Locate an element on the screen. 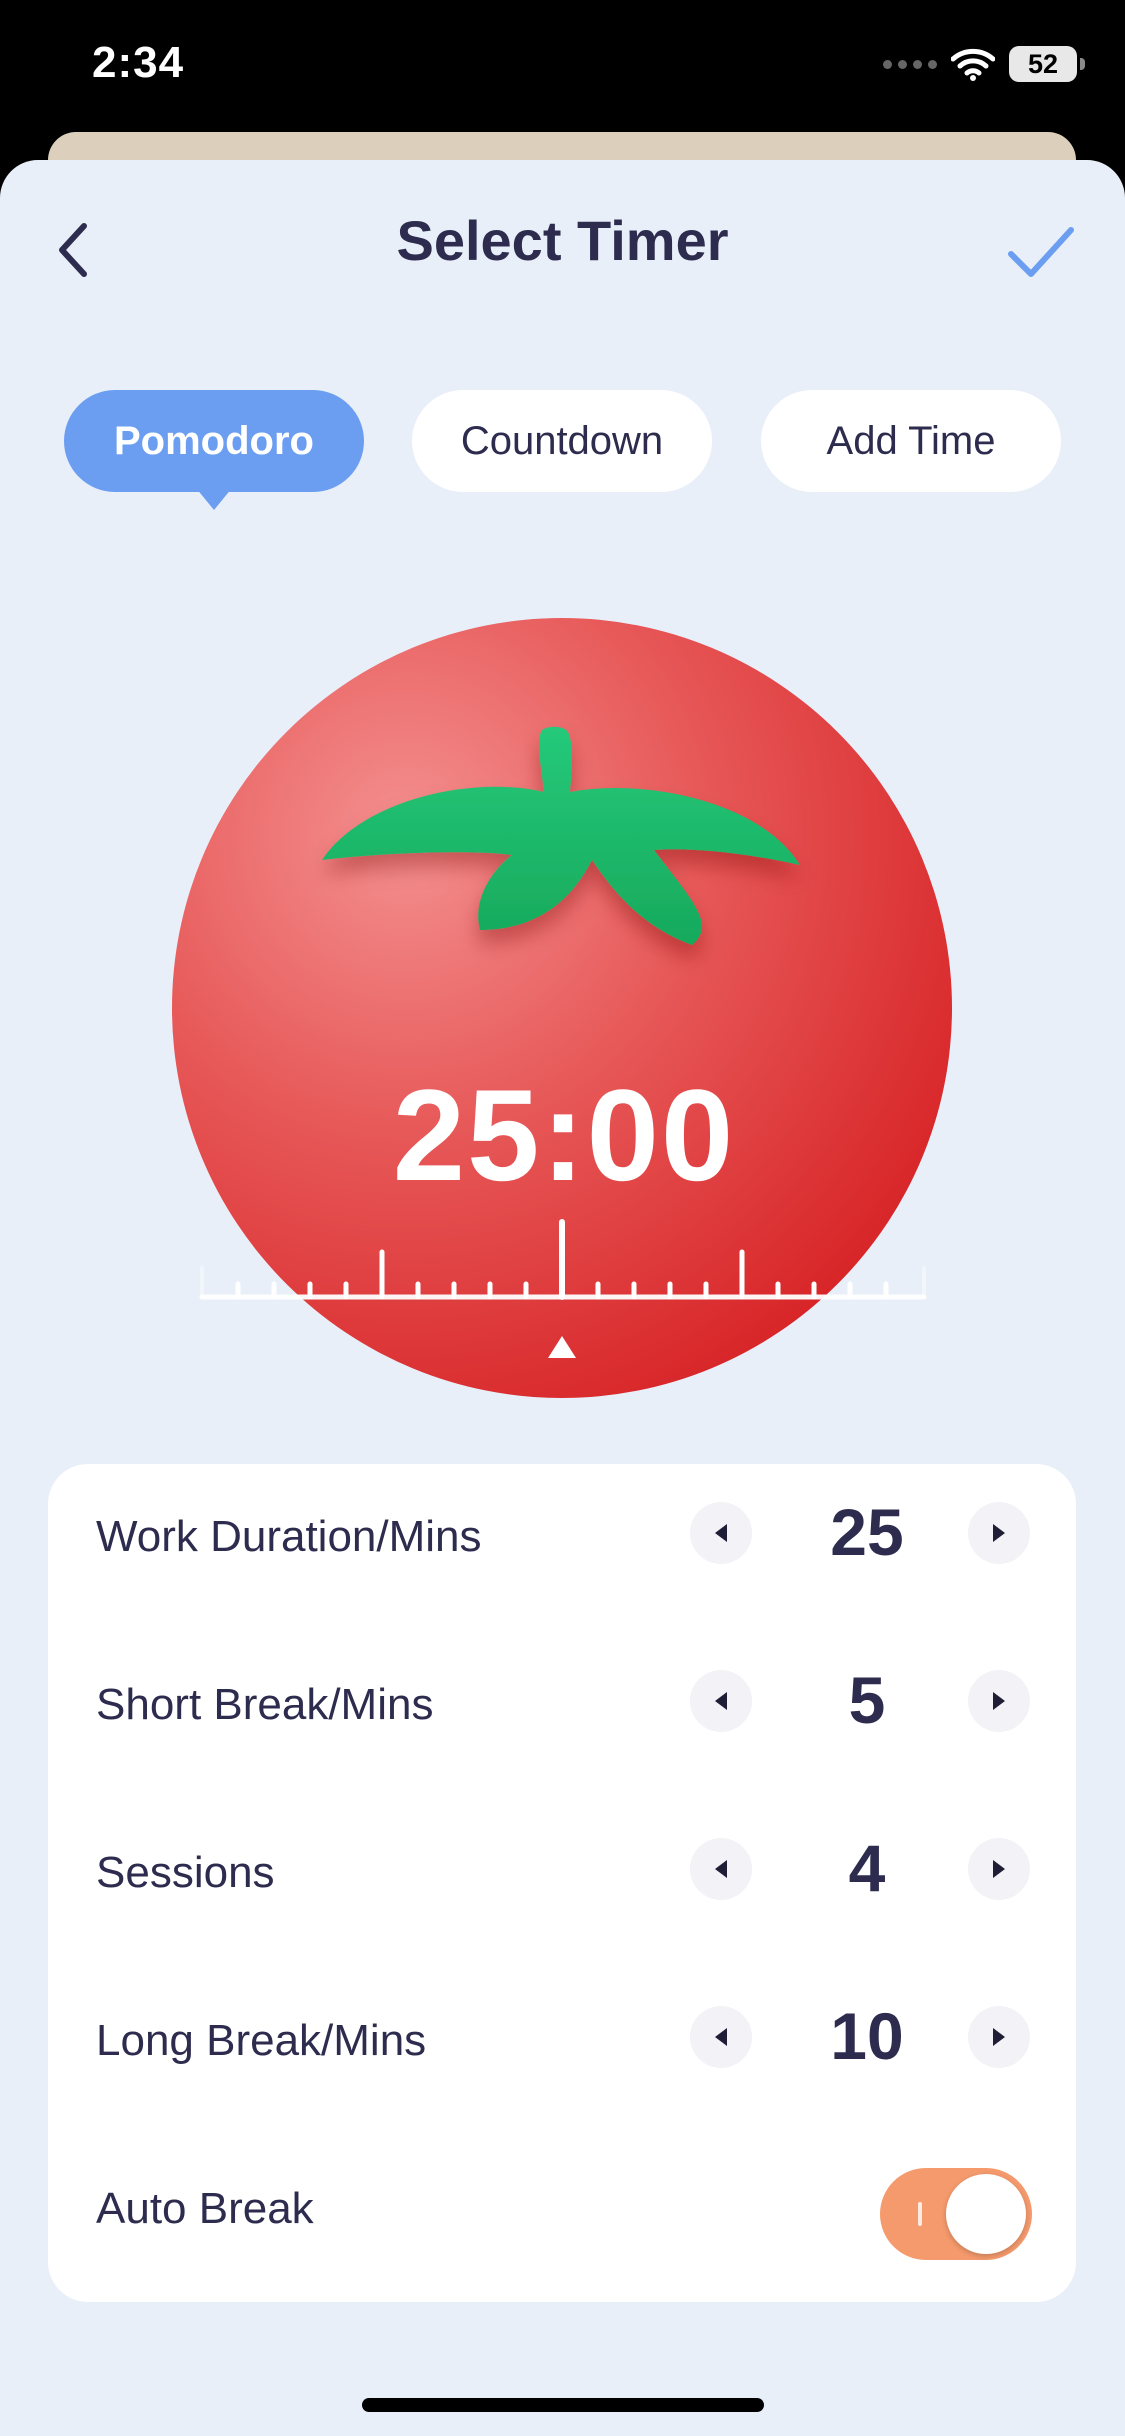  tab-pomodoro: Pomodoro is located at coordinates (214, 450).